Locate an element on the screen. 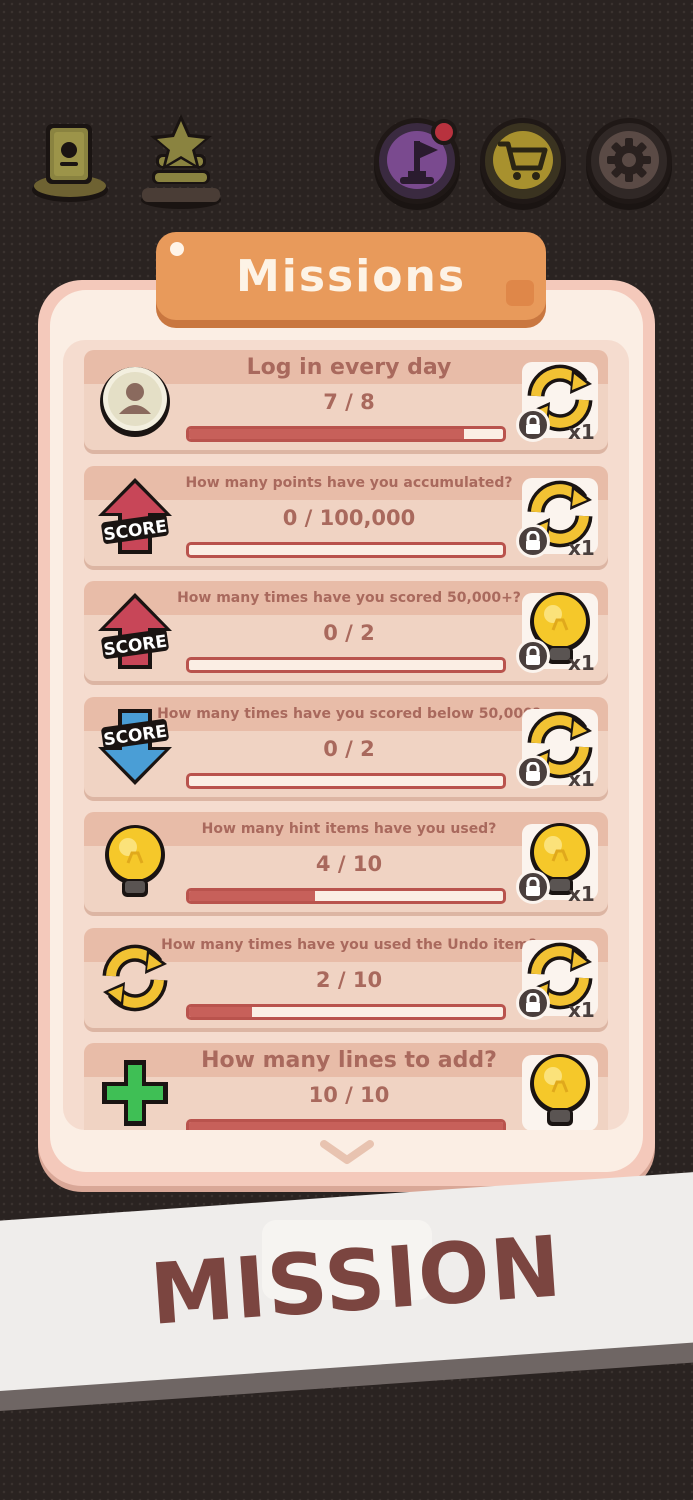 This screenshot has width=693, height=1500. mission-progress-text: 4 / 10 is located at coordinates (349, 864).